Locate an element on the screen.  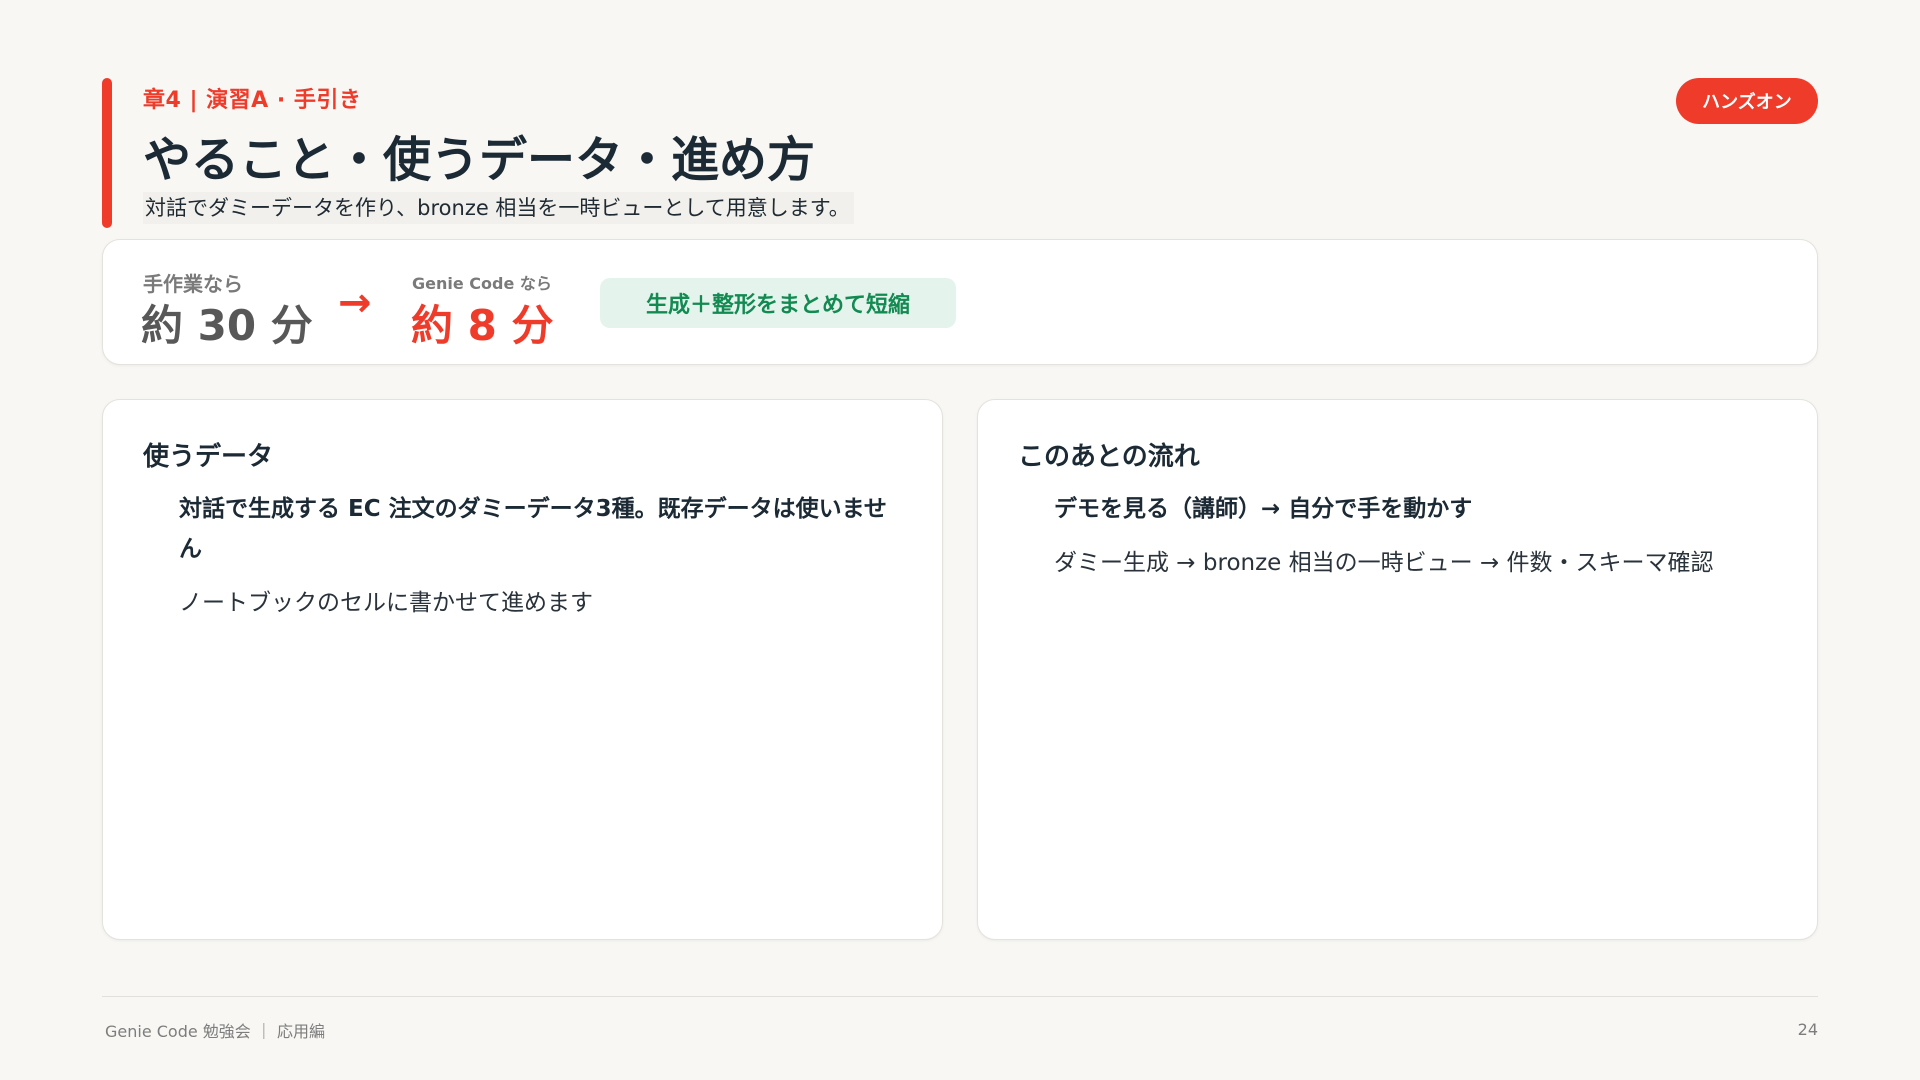
footer-divider is located at coordinates (960, 996).